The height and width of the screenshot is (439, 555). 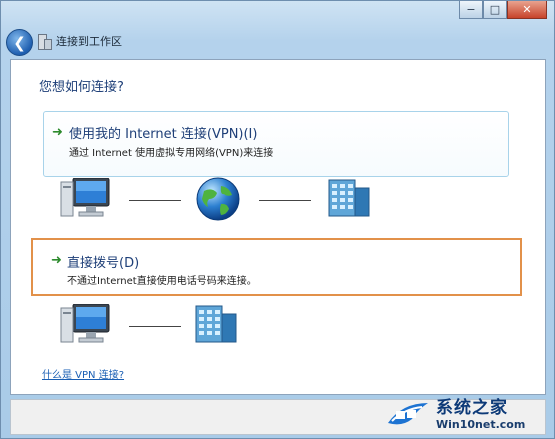 I want to click on option-direct-dial-description: 不通过Internet直接使用电话号码来连接。, so click(x=162, y=281).